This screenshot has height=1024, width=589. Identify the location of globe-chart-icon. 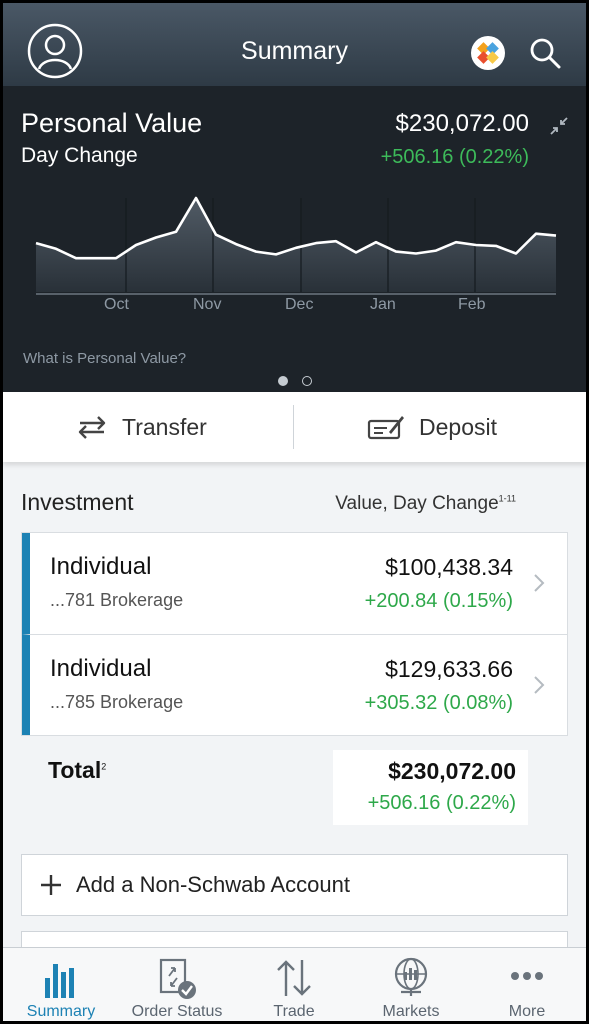
(411, 976).